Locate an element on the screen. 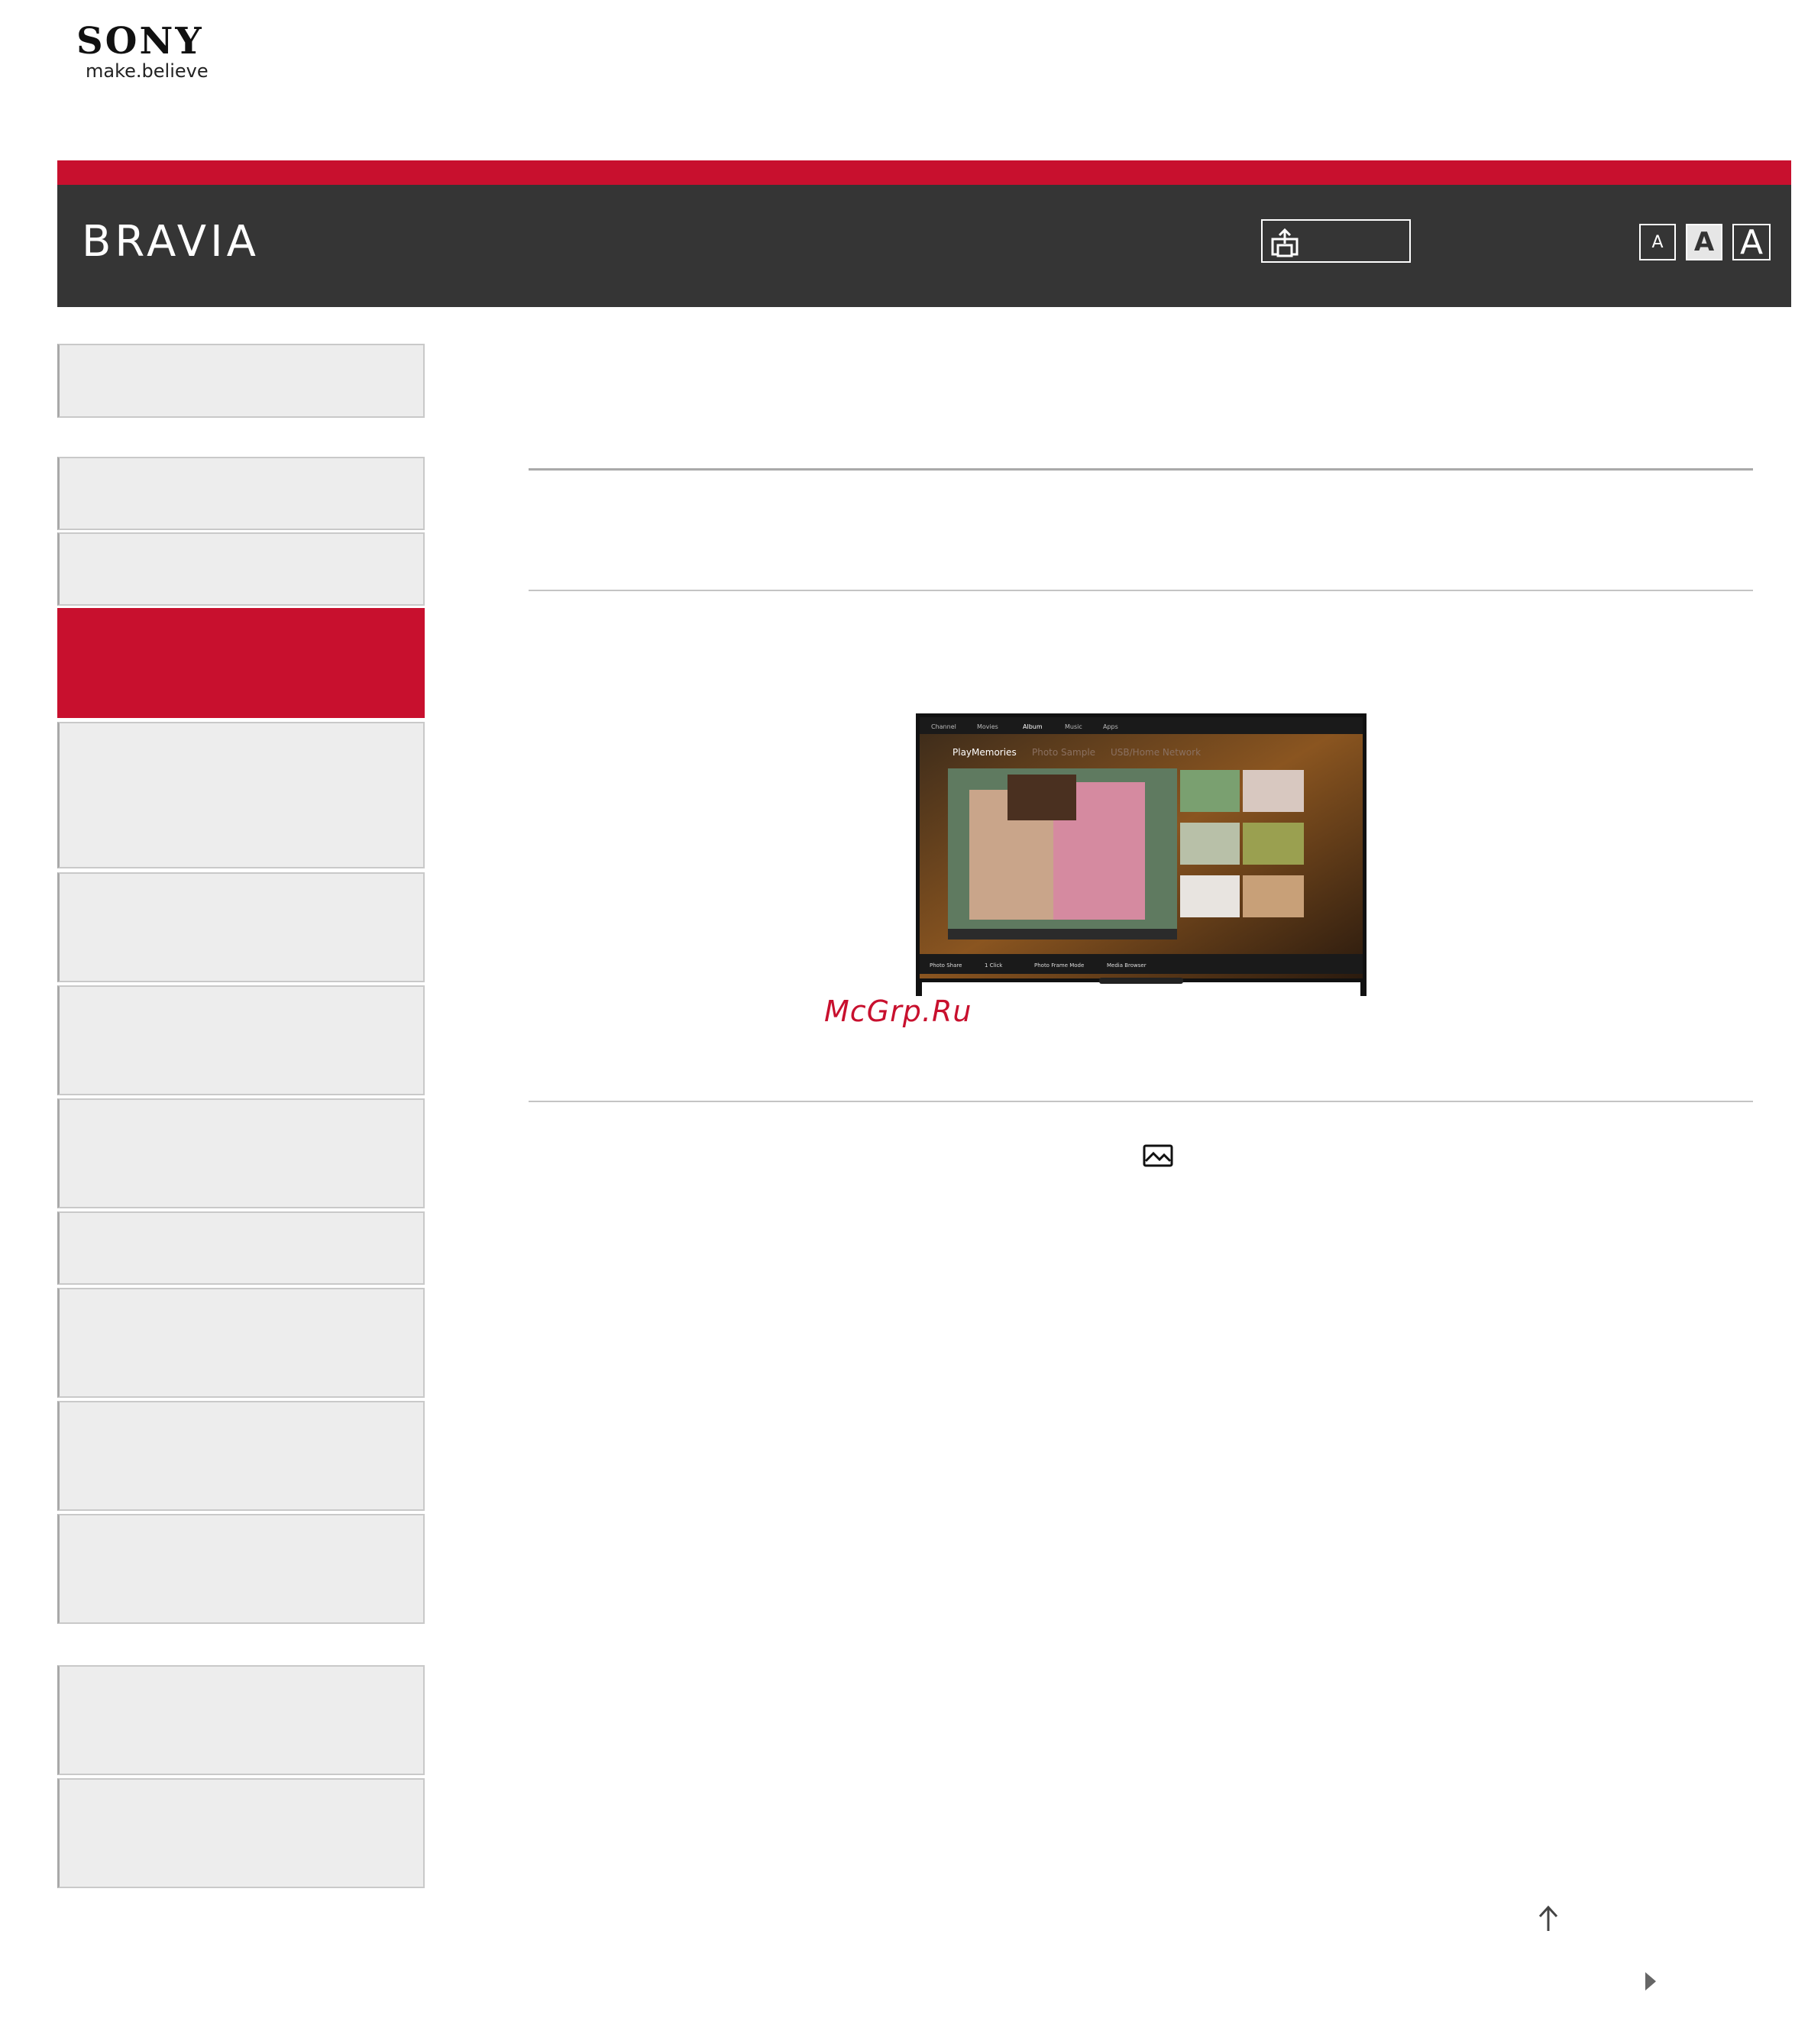 The width and height of the screenshot is (1808, 2044). sony-logo: SONY make.believe is located at coordinates (152, 51).